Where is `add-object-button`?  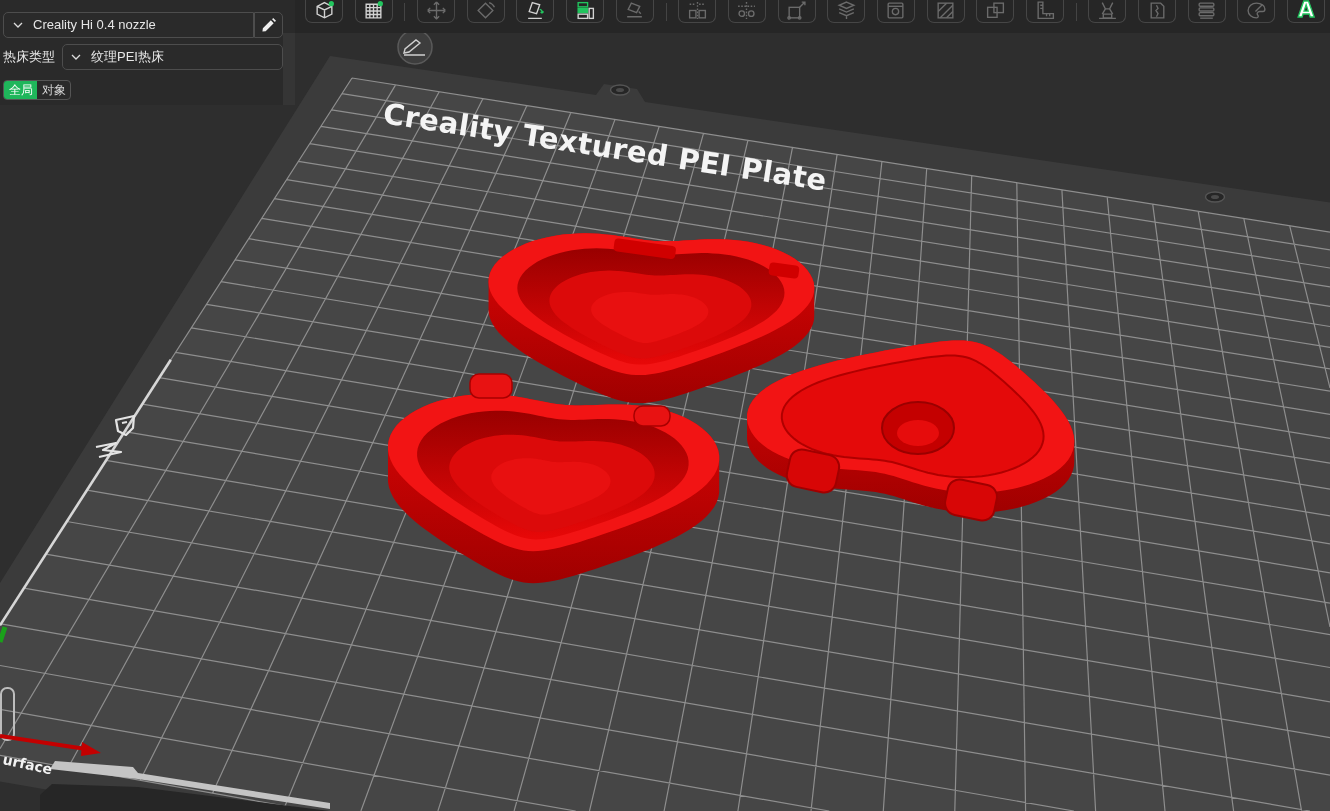
add-object-button is located at coordinates (324, 11).